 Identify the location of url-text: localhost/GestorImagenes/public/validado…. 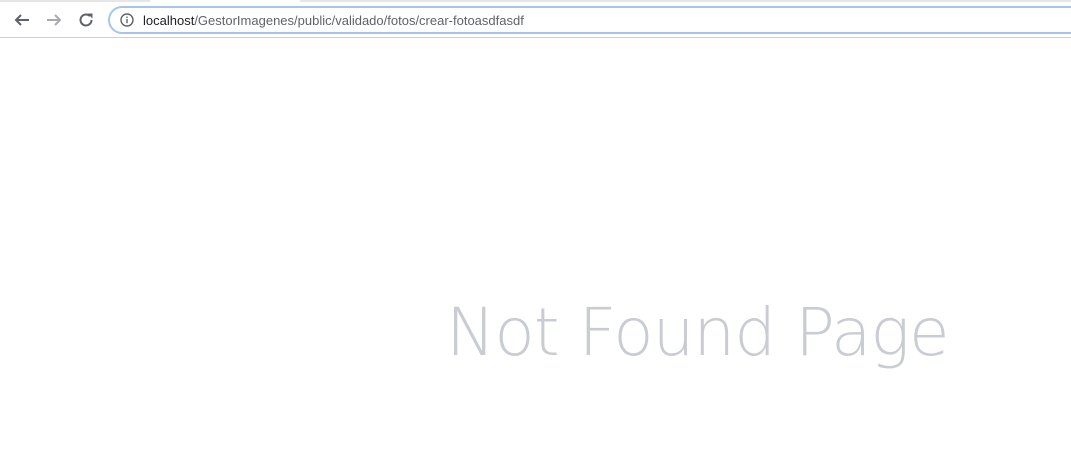
(333, 20).